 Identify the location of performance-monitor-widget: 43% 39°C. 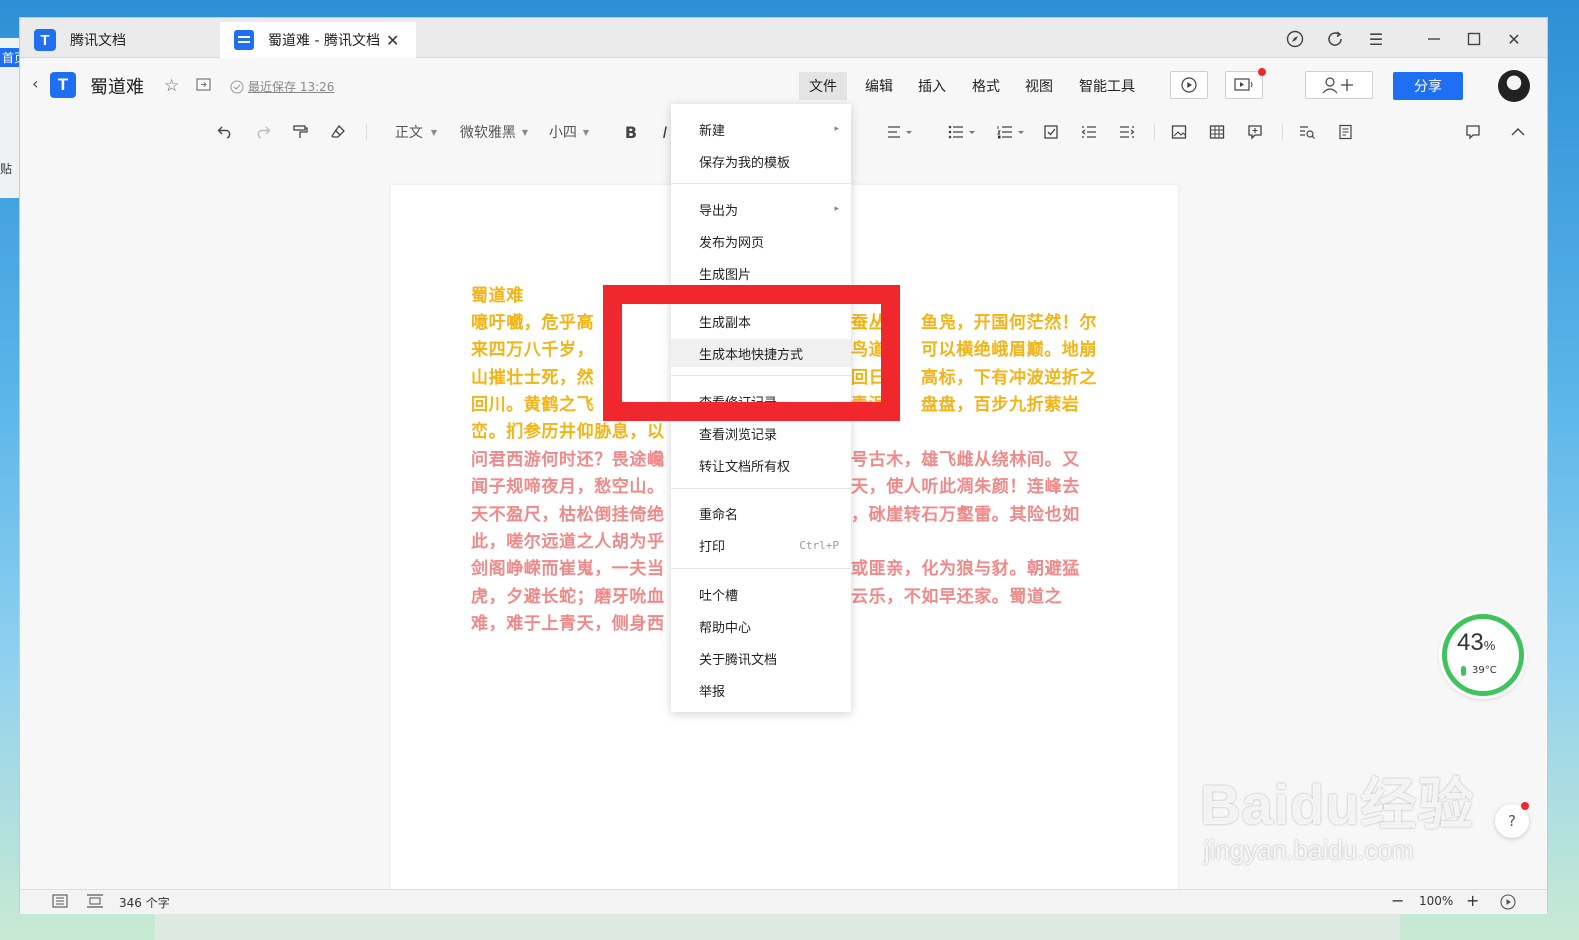
(1483, 655).